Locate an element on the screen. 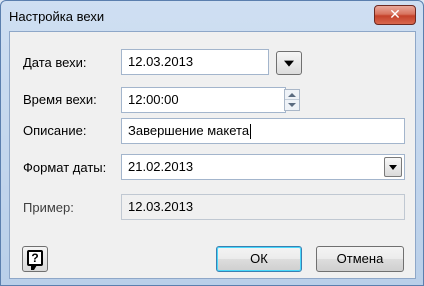  date-value: 12.03.2013 is located at coordinates (161, 61).